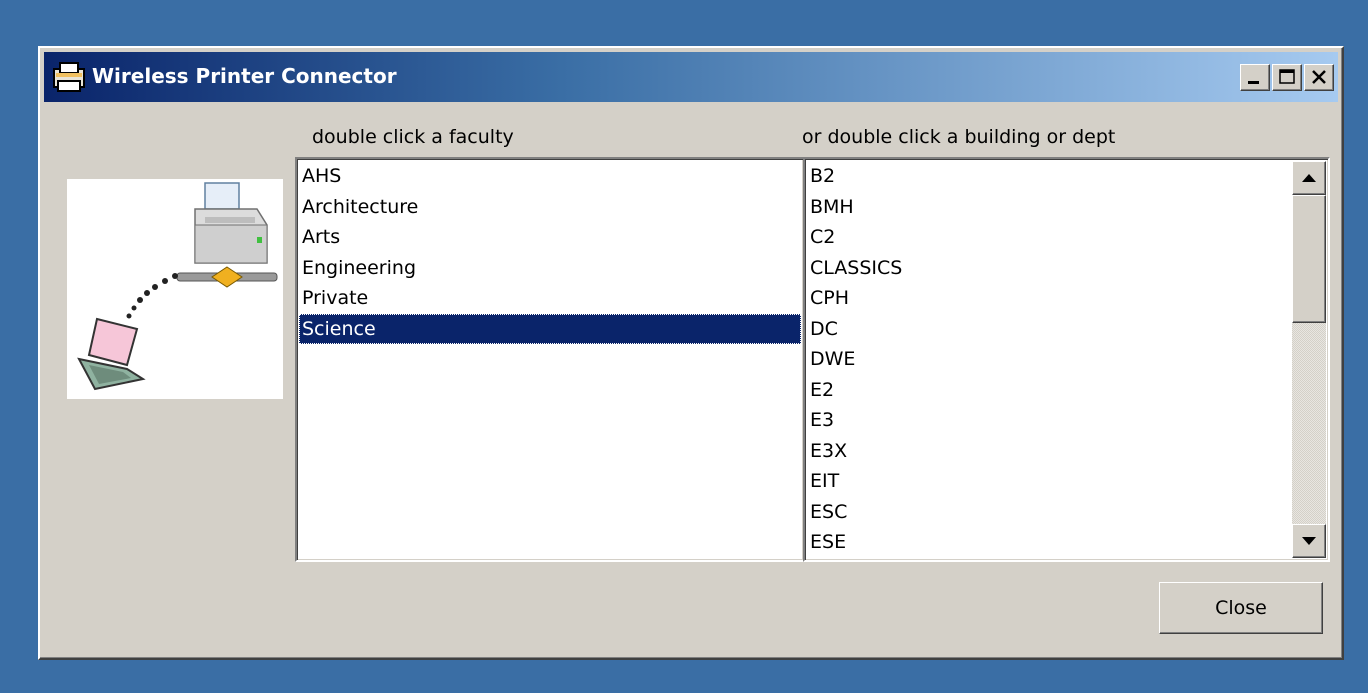 The width and height of the screenshot is (1368, 693). I want to click on close-icon, so click(1319, 77).